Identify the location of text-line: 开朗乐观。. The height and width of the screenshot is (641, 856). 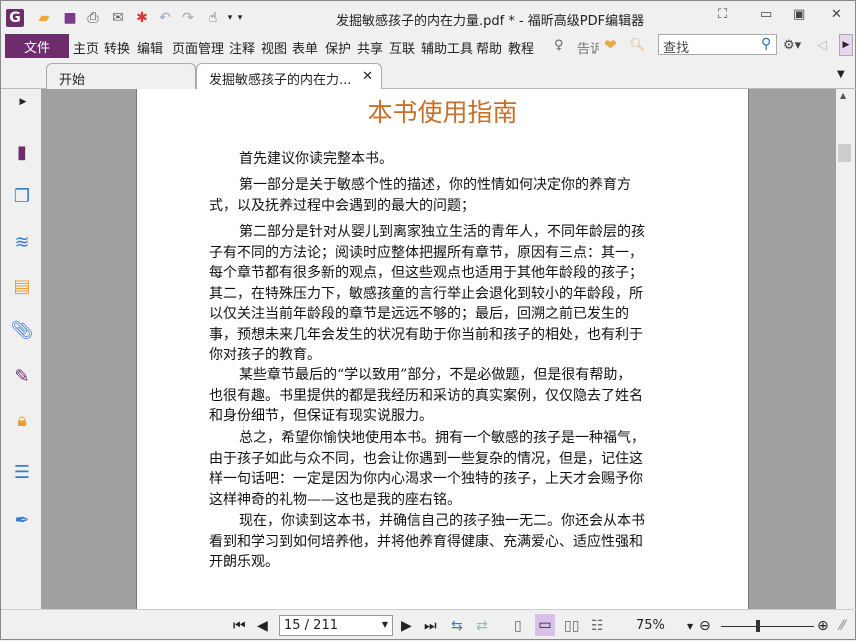
(244, 562).